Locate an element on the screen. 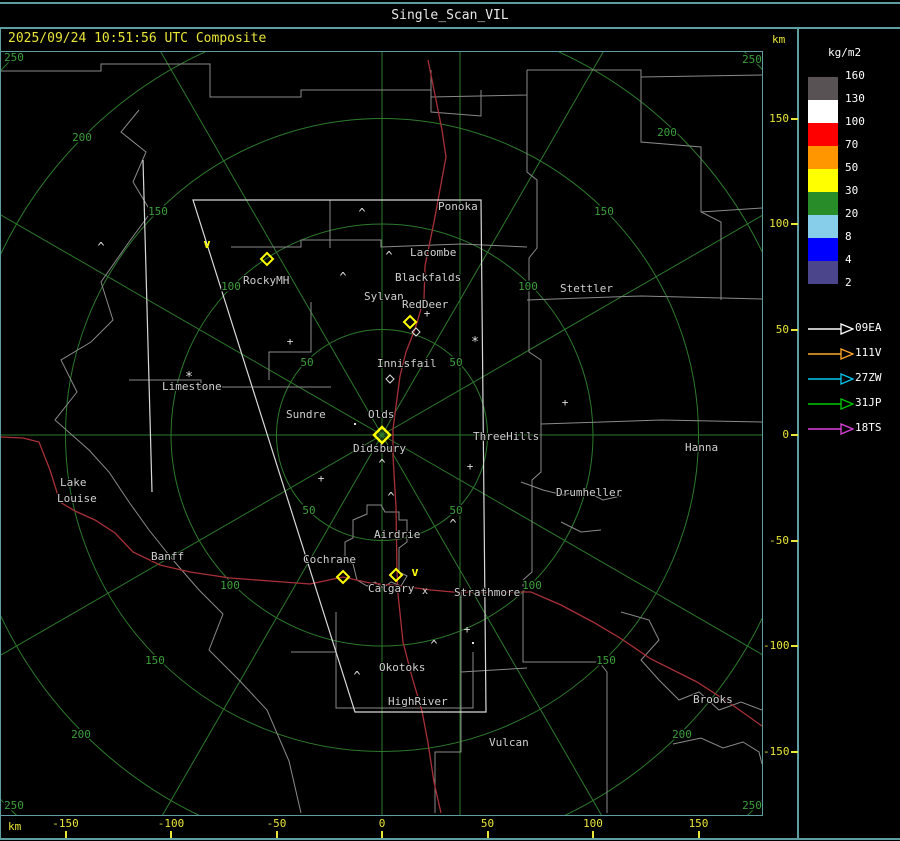 The height and width of the screenshot is (841, 900). radar-id-label: 111V is located at coordinates (868, 352).